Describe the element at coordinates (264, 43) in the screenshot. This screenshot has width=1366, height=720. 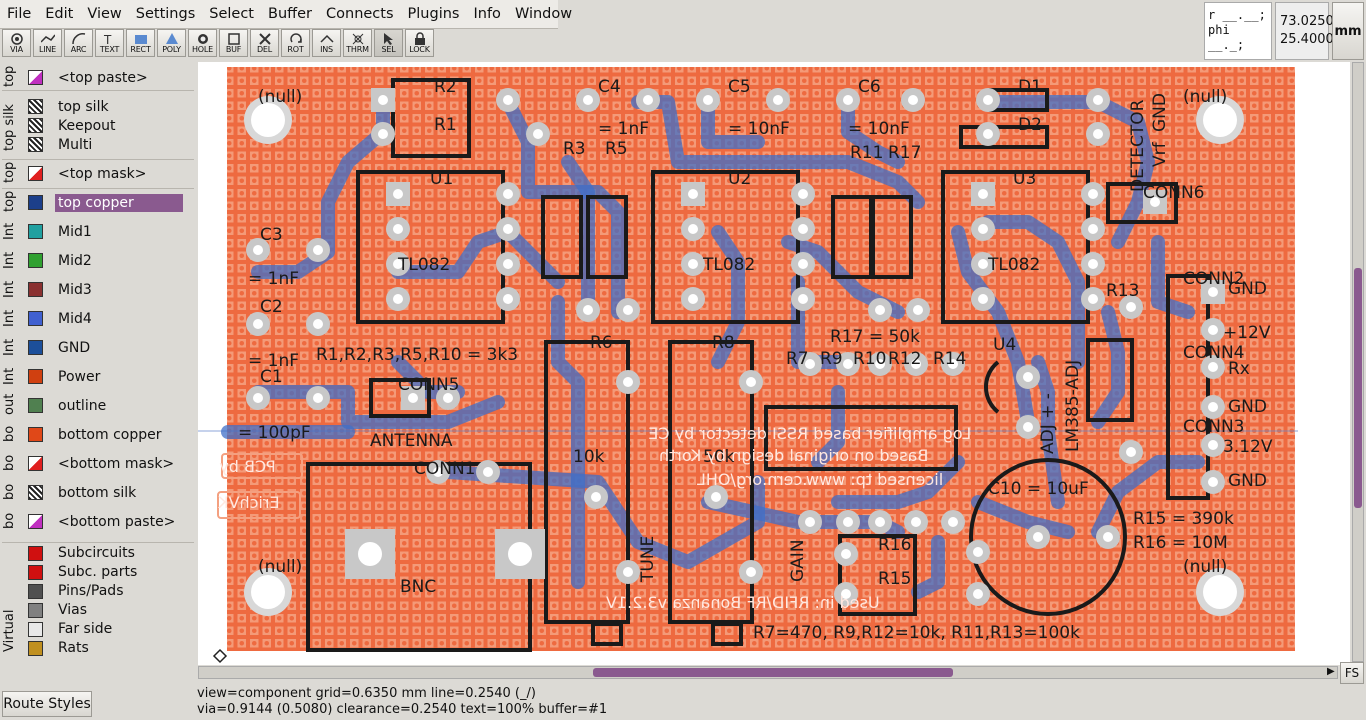
I see `tool-del-button: DEL` at that location.